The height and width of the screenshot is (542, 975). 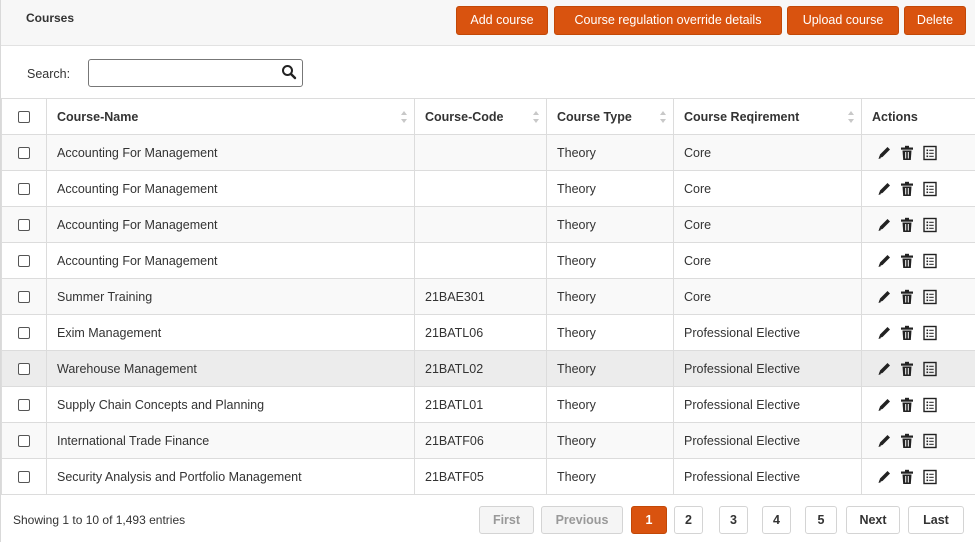 What do you see at coordinates (24, 117) in the screenshot?
I see `select-all-checkbox` at bounding box center [24, 117].